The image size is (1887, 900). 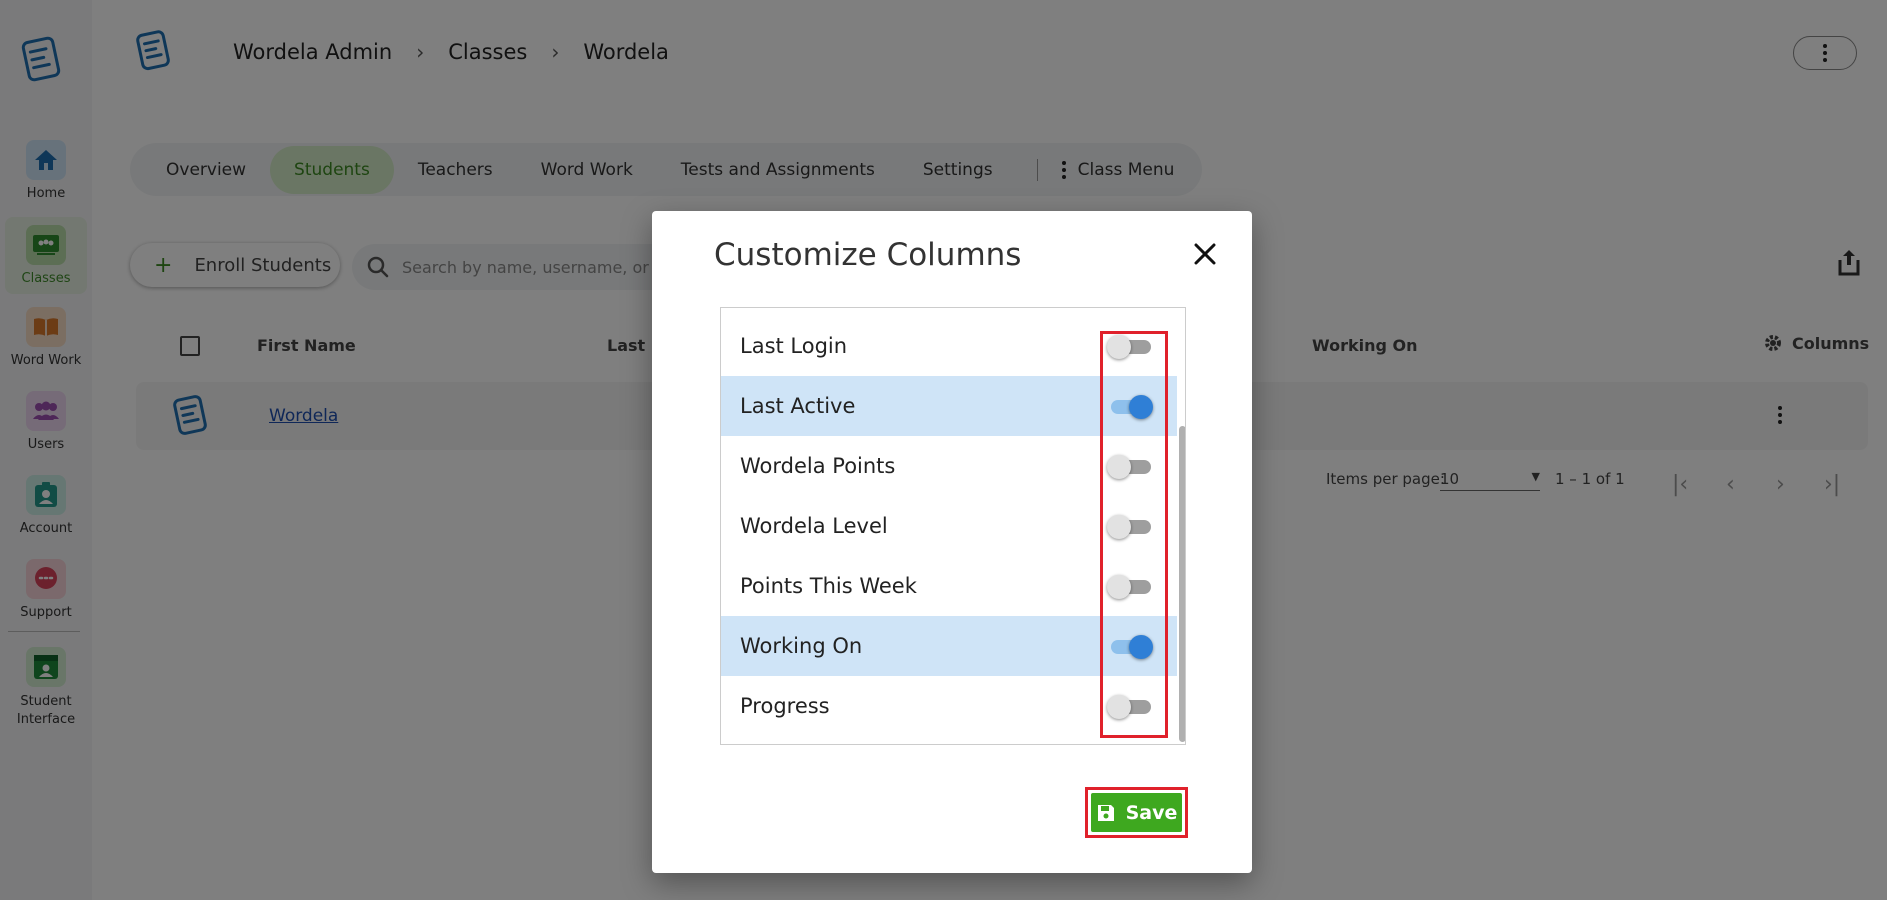 I want to click on dialog-title: Customize Columns, so click(x=868, y=255).